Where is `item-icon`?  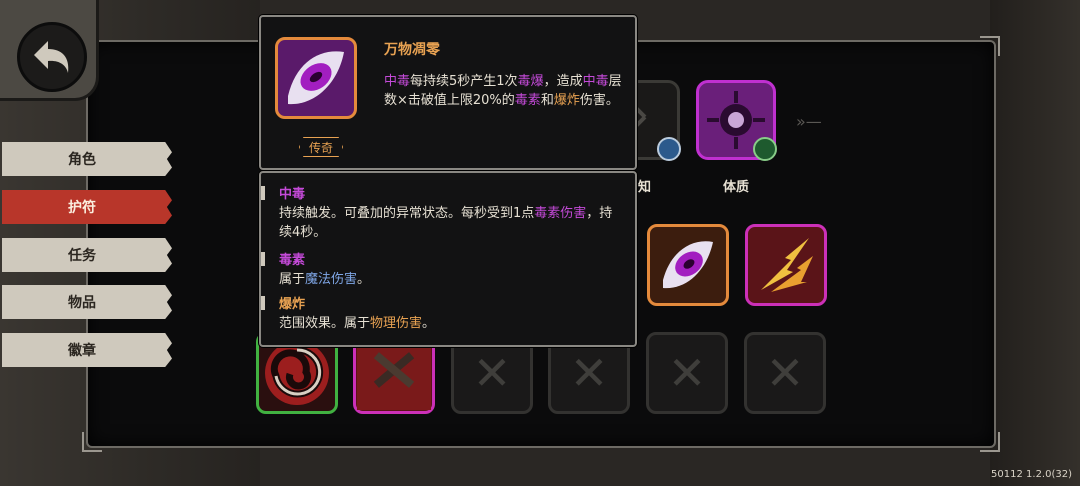
item-icon is located at coordinates (316, 78).